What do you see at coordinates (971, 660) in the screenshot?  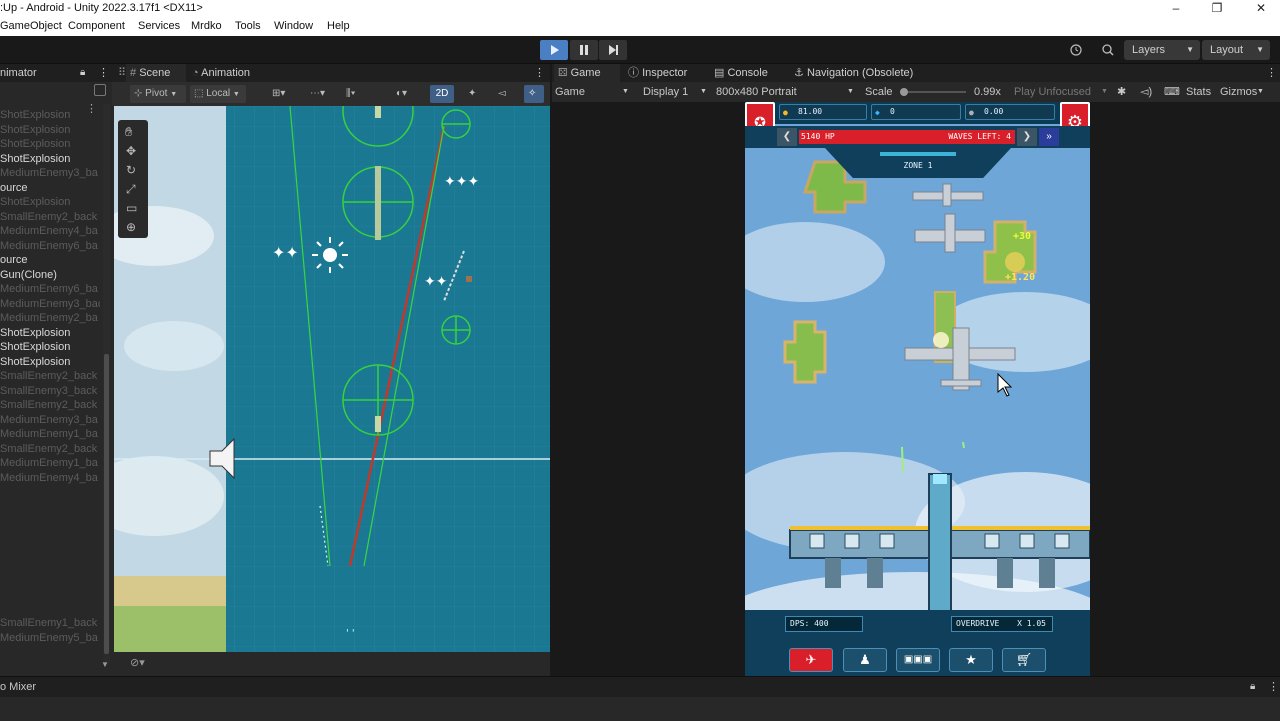 I see `nav-star-button: ★` at bounding box center [971, 660].